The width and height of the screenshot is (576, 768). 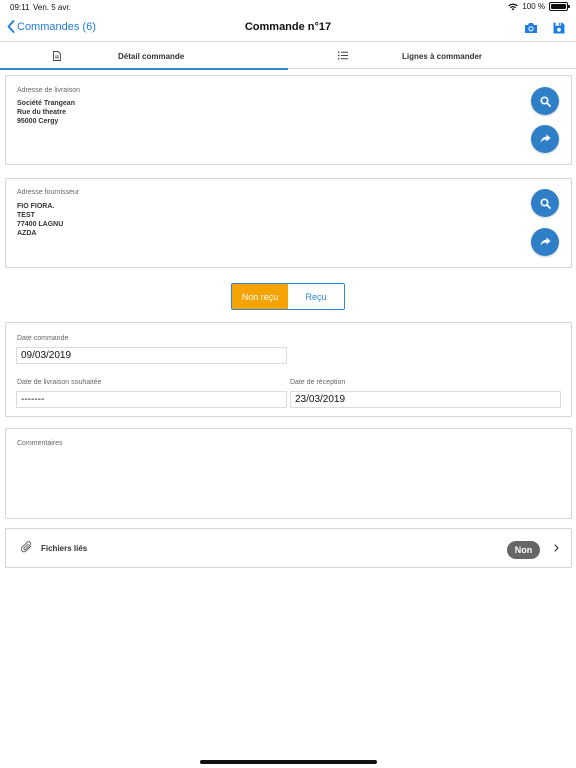 I want to click on tab-detail-label: Détail commande, so click(x=151, y=56).